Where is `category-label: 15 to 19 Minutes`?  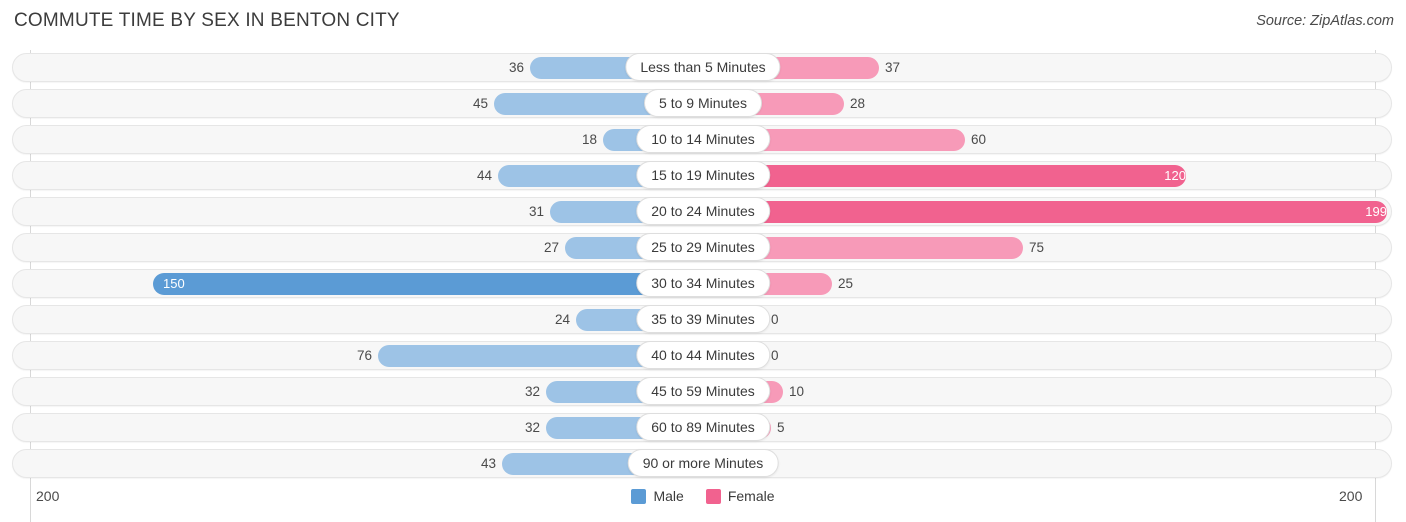 category-label: 15 to 19 Minutes is located at coordinates (703, 175).